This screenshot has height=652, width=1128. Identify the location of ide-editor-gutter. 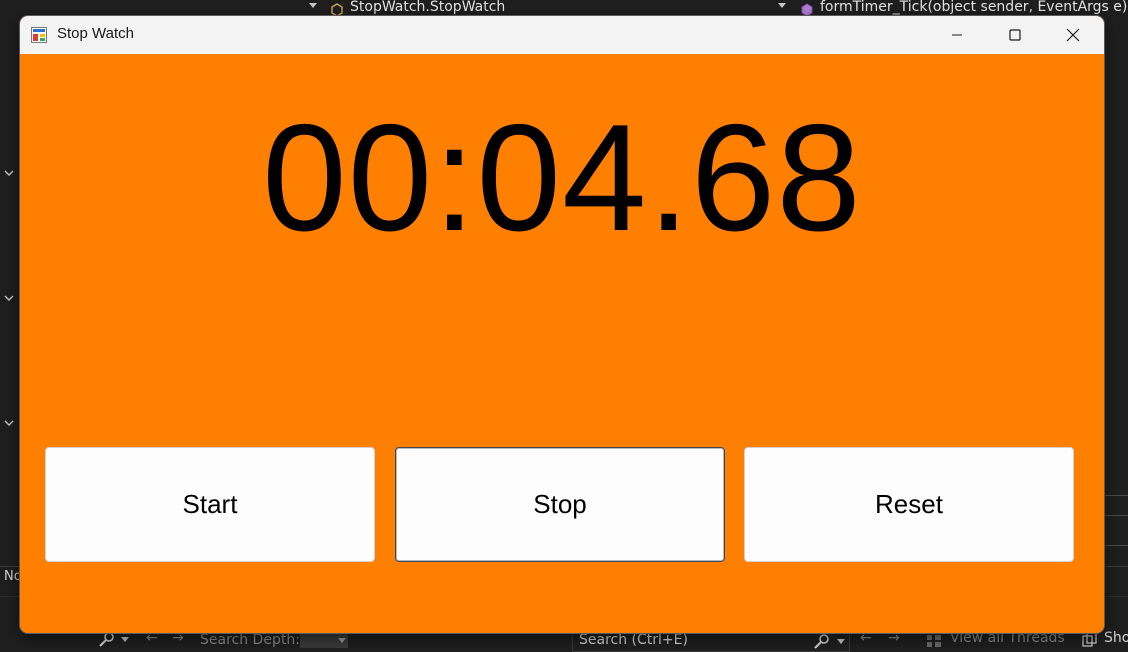
(10, 300).